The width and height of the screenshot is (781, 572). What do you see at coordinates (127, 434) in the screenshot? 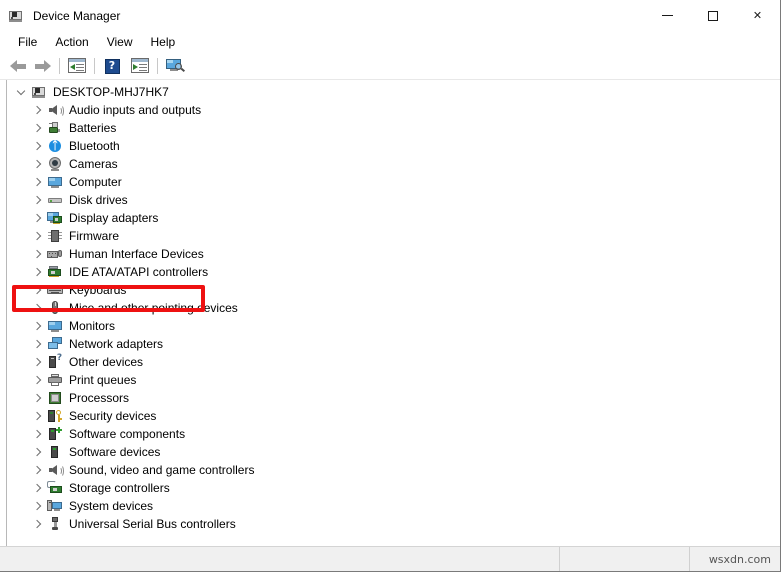
I see `tree-label: Software components` at bounding box center [127, 434].